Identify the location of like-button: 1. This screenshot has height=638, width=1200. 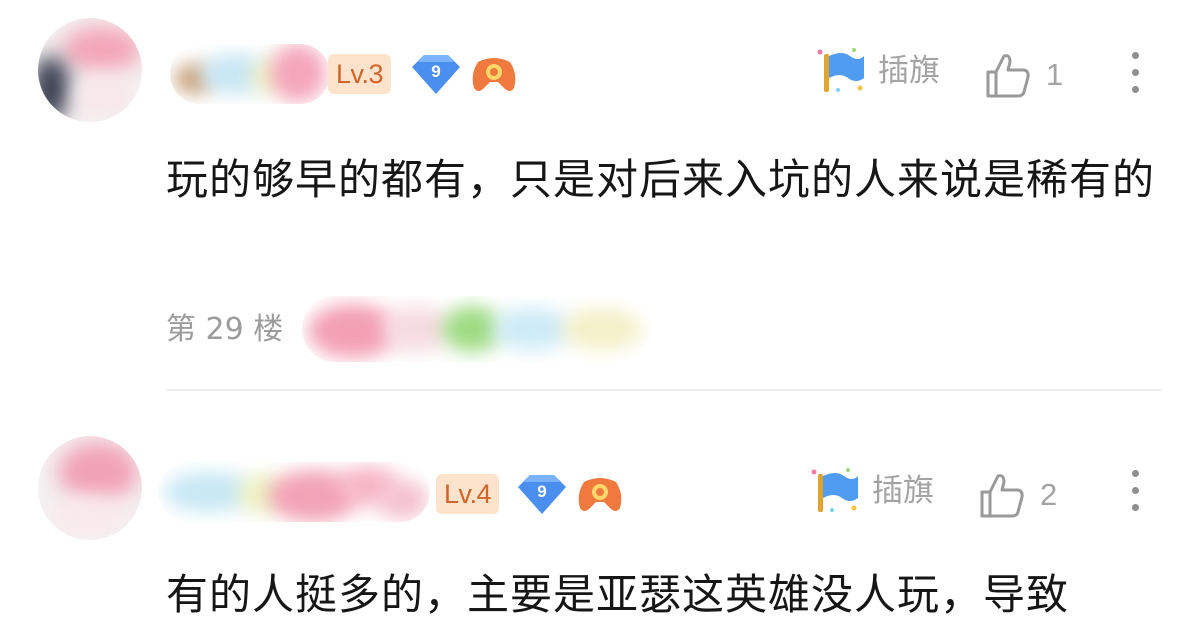
(1023, 75).